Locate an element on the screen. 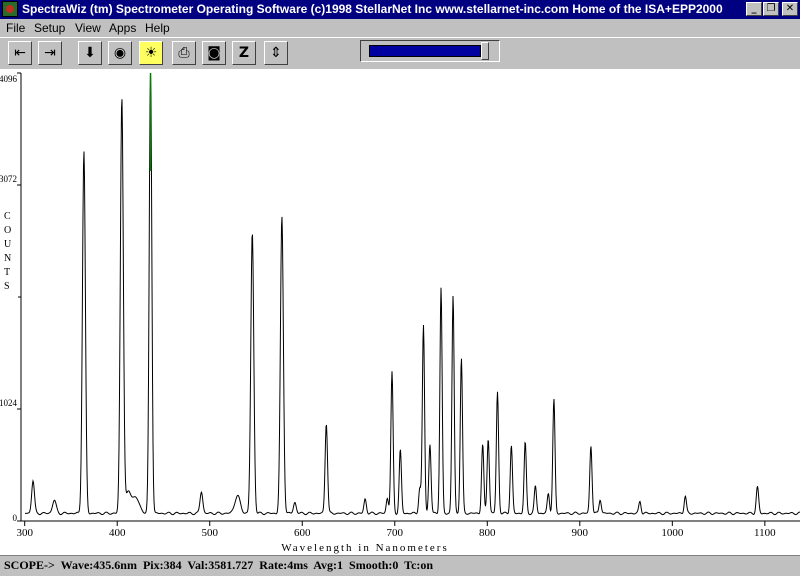 The width and height of the screenshot is (800, 576). snapshot-icon: ◙ is located at coordinates (214, 53).